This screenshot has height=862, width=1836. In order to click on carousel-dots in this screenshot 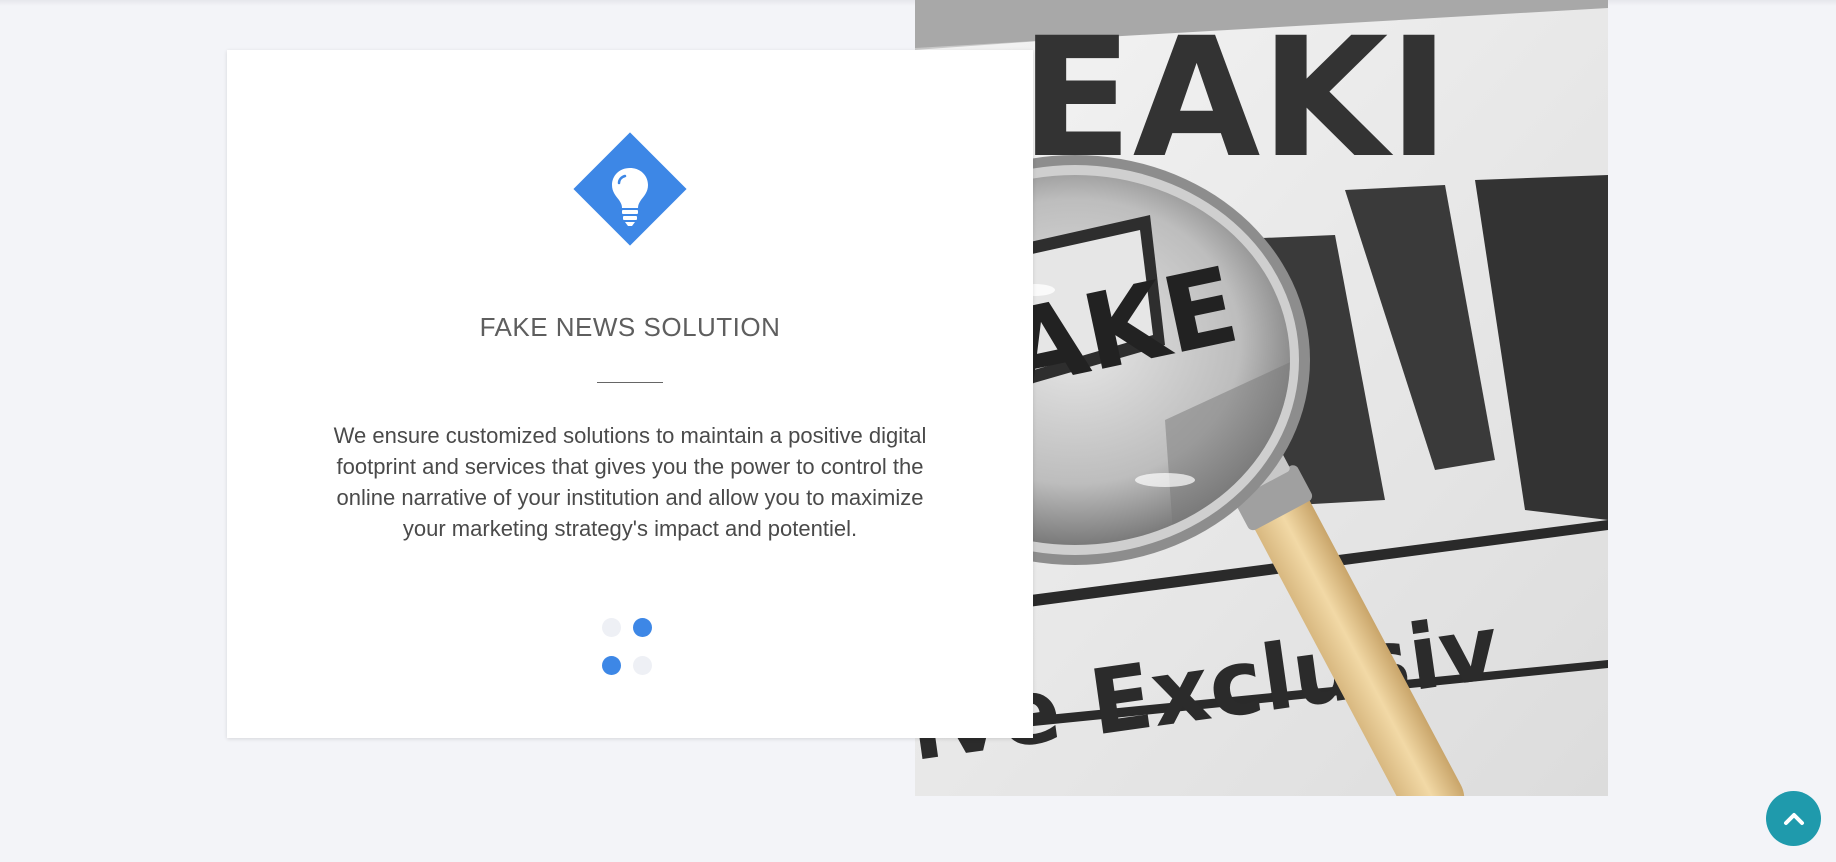, I will do `click(630, 646)`.